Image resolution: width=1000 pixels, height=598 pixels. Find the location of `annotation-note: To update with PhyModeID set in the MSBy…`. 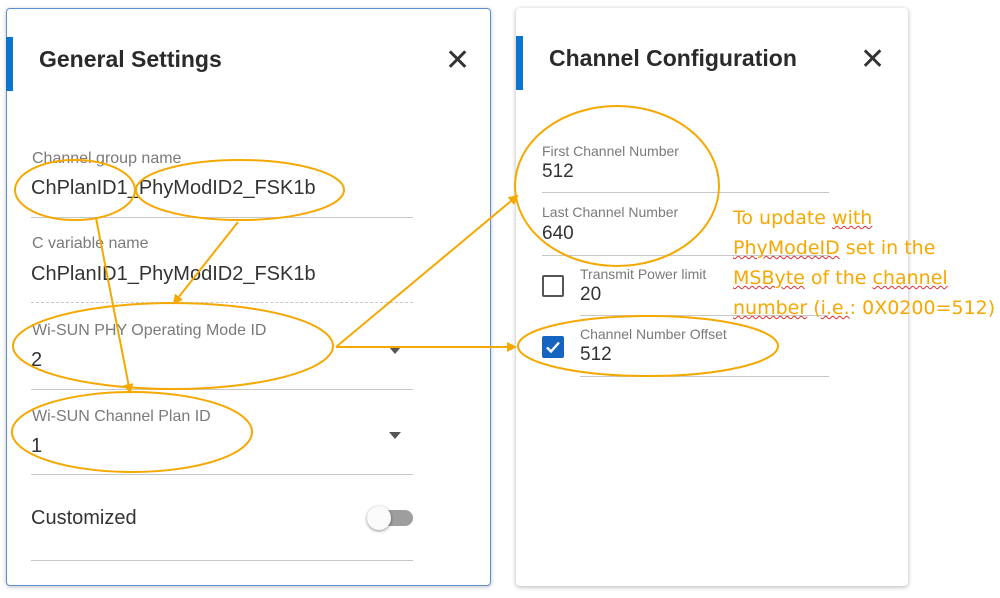

annotation-note: To update with PhyModeID set in the MSBy… is located at coordinates (864, 263).